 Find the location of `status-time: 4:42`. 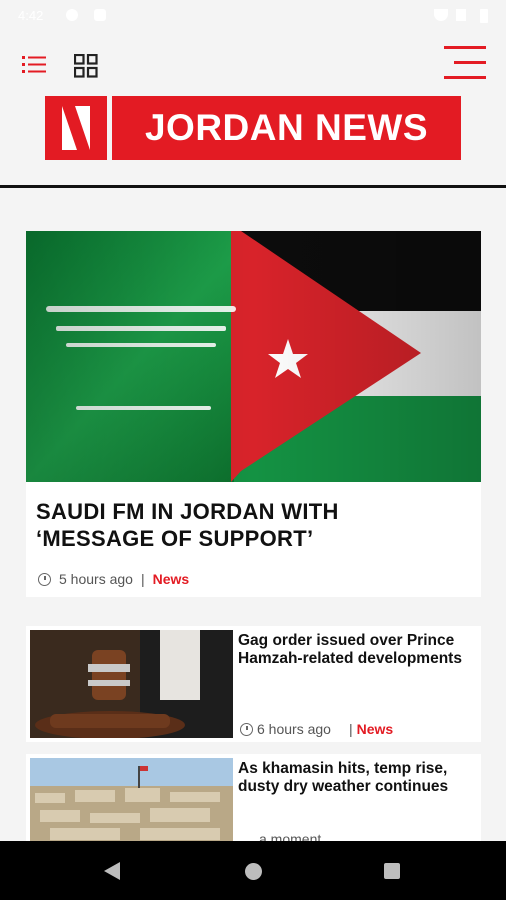

status-time: 4:42 is located at coordinates (31, 15).